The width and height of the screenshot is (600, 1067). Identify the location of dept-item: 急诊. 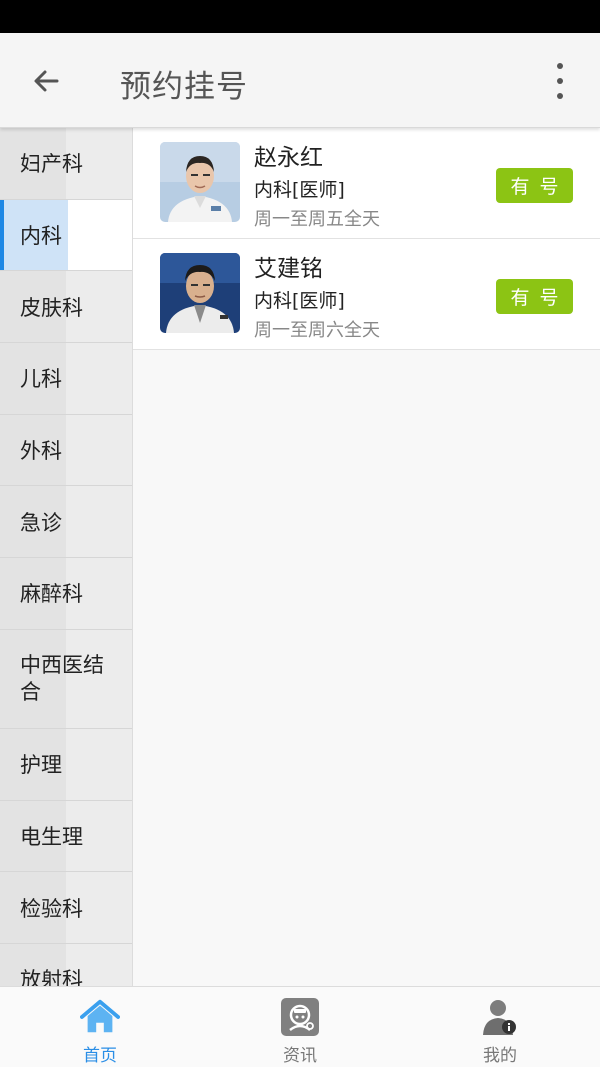
(66, 522).